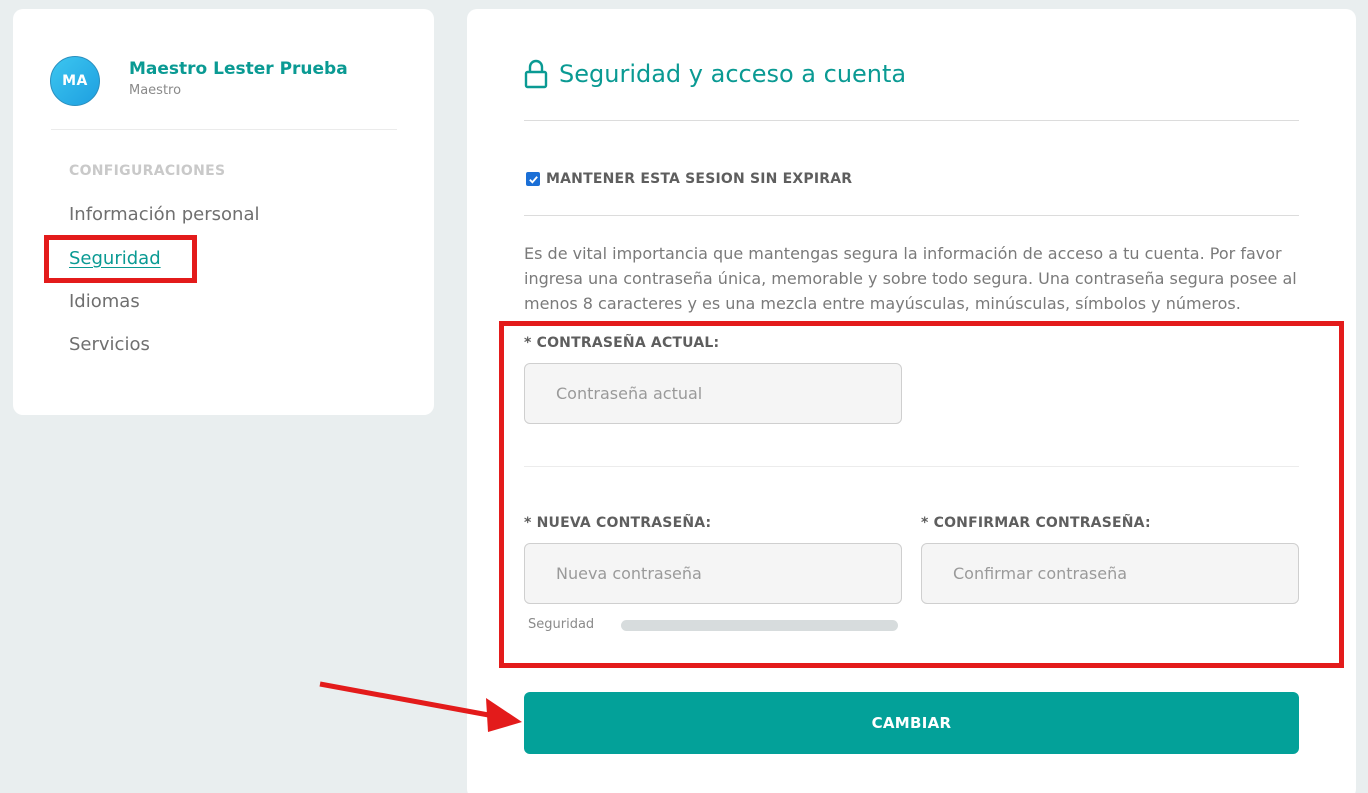 The height and width of the screenshot is (793, 1368). Describe the element at coordinates (147, 171) in the screenshot. I see `settings-section-title: CONFIGURACIONES` at that location.